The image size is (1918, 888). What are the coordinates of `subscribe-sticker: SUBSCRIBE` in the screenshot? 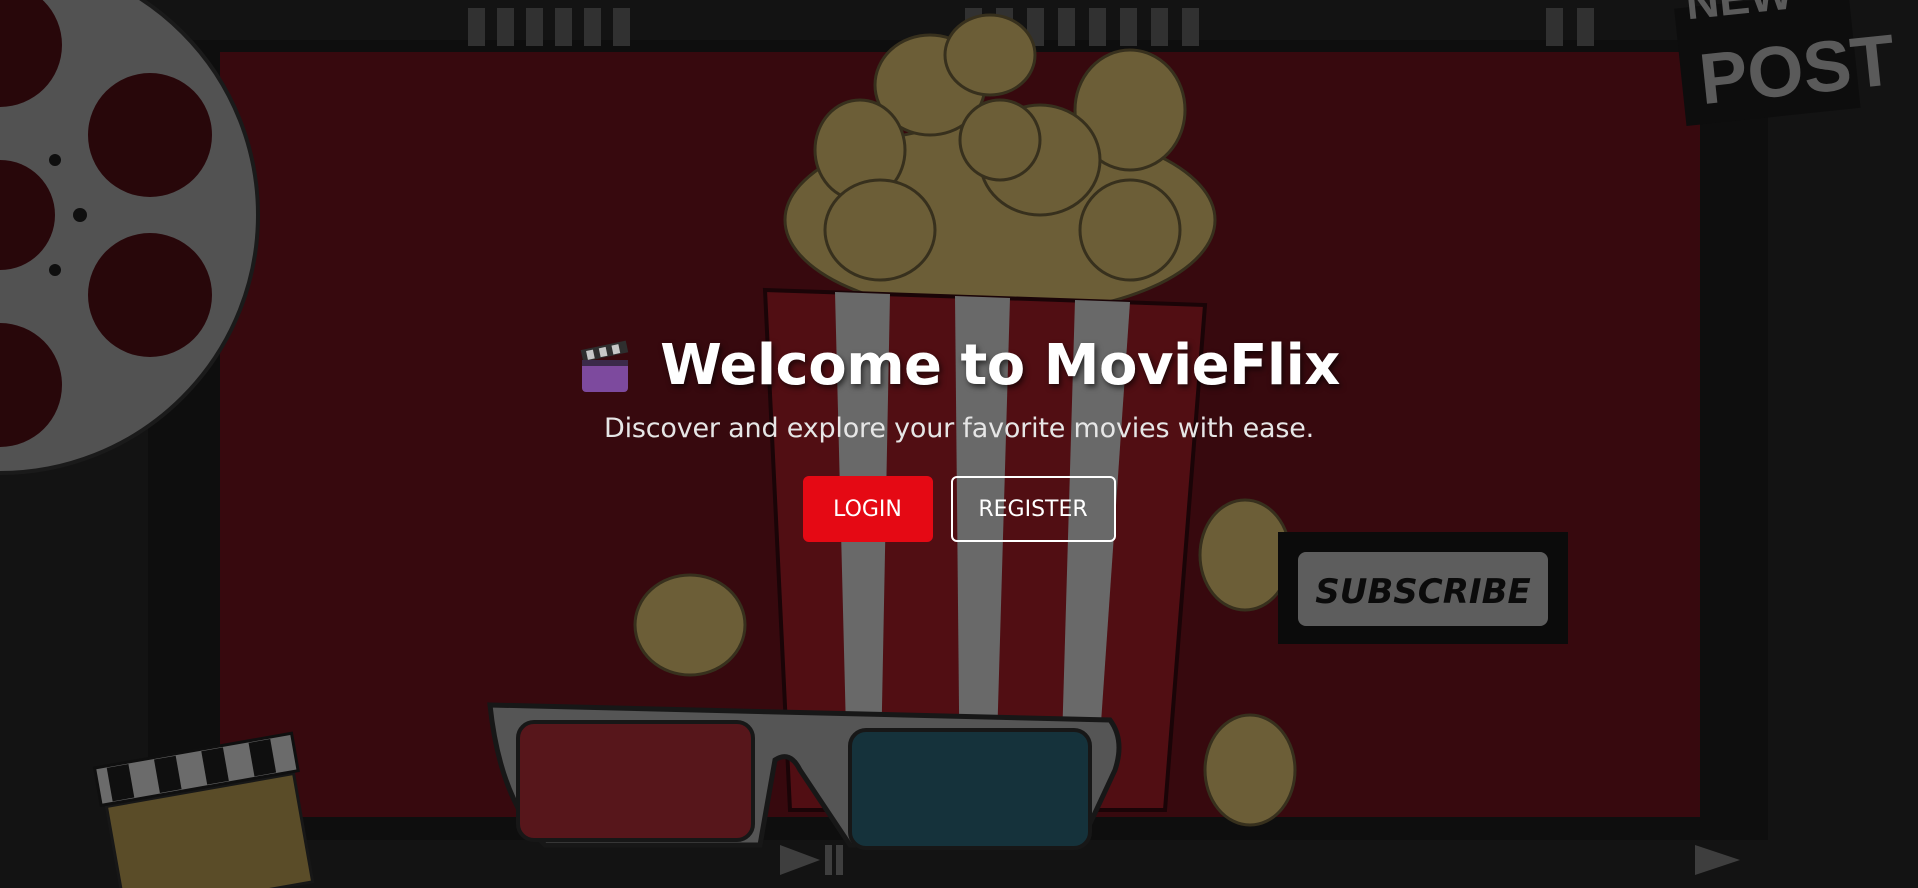 It's located at (1423, 588).